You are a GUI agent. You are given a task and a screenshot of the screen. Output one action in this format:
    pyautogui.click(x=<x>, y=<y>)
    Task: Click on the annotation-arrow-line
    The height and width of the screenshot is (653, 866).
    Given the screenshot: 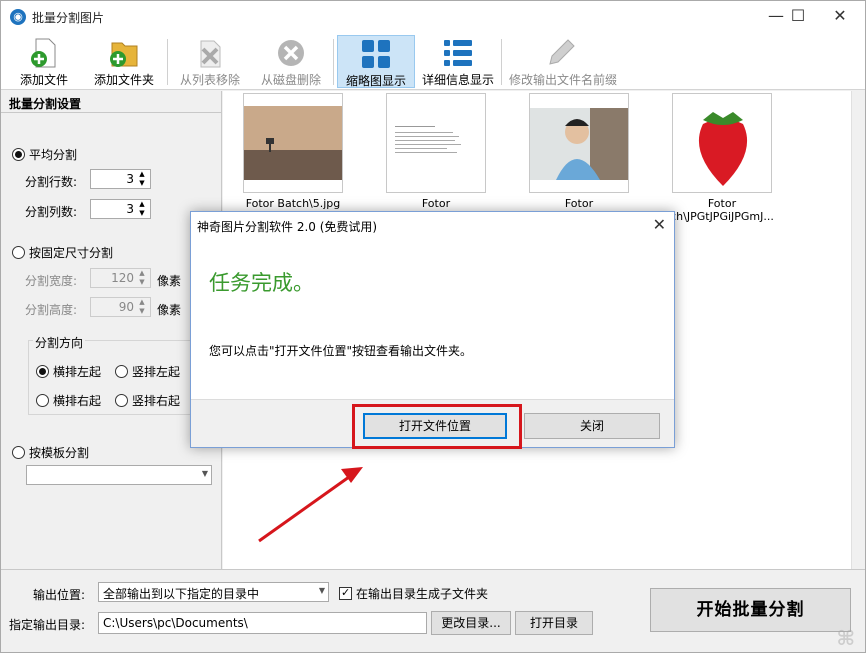 What is the action you would take?
    pyautogui.click(x=304, y=509)
    